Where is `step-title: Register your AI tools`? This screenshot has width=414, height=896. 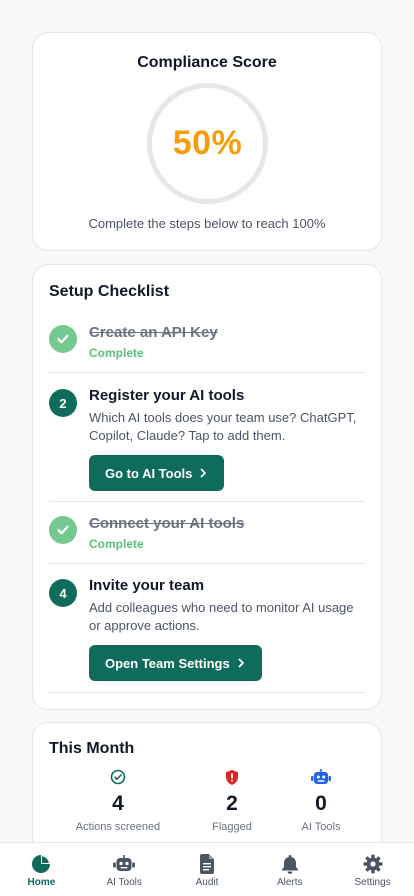 step-title: Register your AI tools is located at coordinates (167, 395).